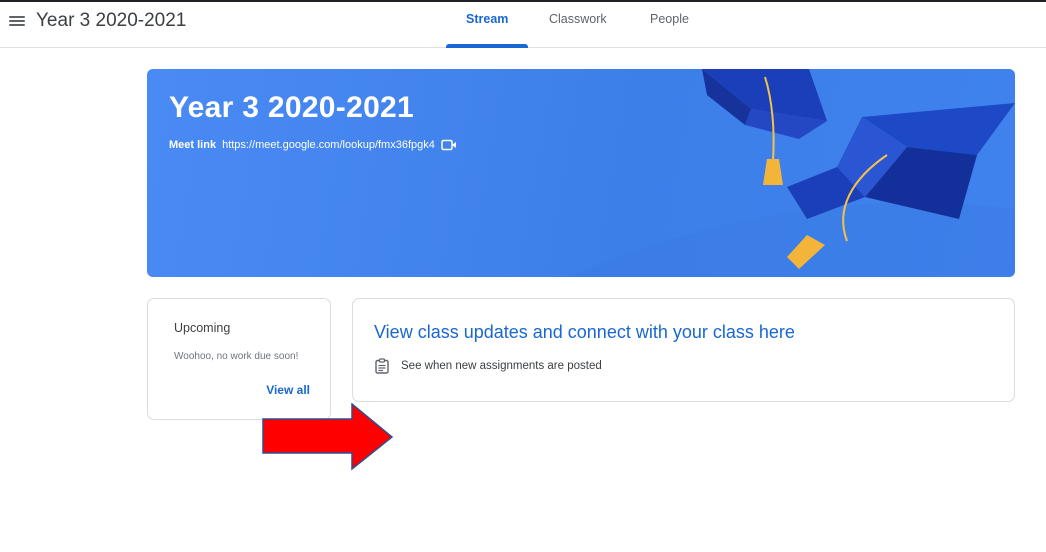 The width and height of the screenshot is (1046, 552). I want to click on active-tab-indicator, so click(487, 46).